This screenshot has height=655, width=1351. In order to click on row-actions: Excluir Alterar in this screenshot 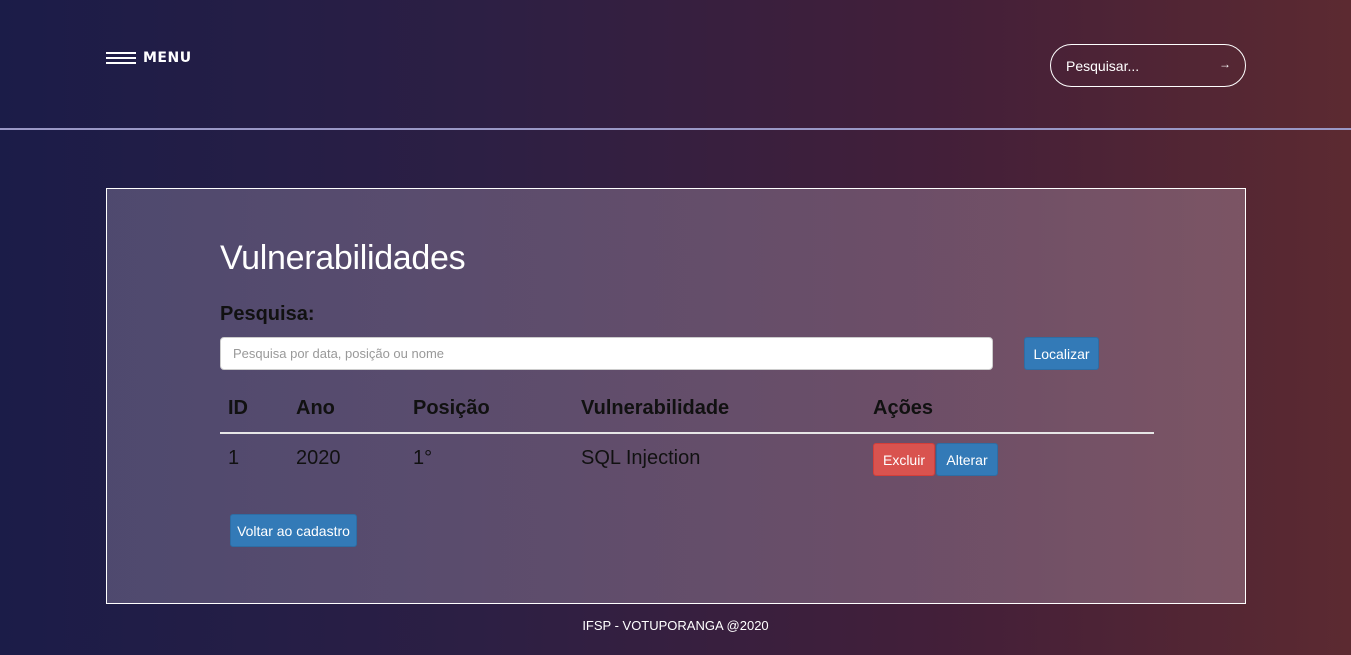, I will do `click(1013, 458)`.